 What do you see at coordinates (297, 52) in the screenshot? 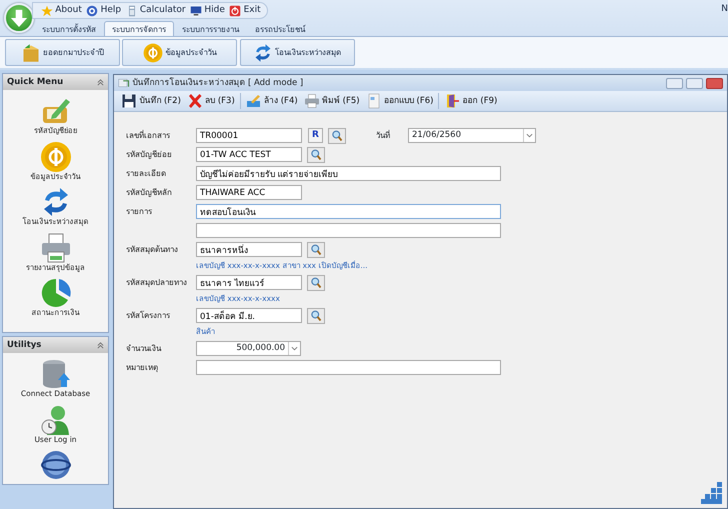
I see `ribbon-button: โอนเงินระหว่างสมุด` at bounding box center [297, 52].